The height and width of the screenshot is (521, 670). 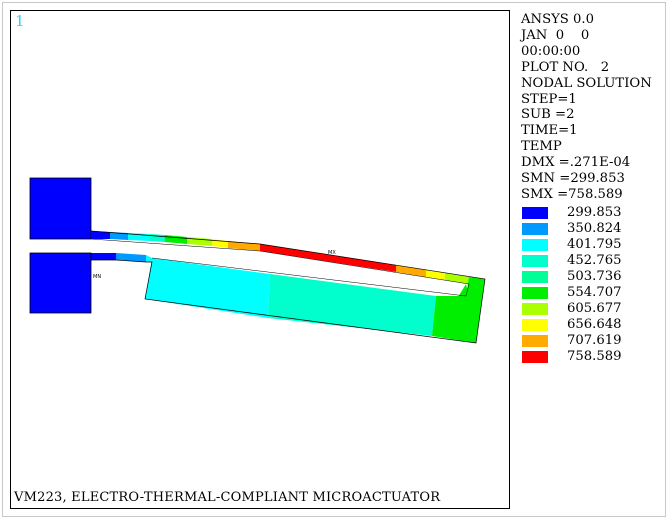 What do you see at coordinates (594, 340) in the screenshot?
I see `legend-value: 707.619` at bounding box center [594, 340].